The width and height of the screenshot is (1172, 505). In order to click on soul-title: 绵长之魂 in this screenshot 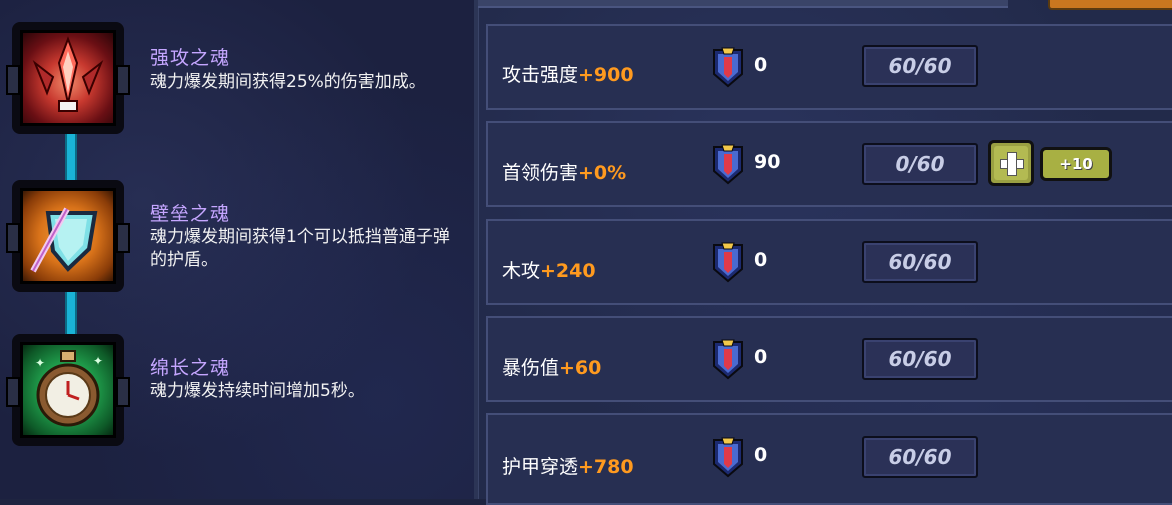, I will do `click(190, 368)`.